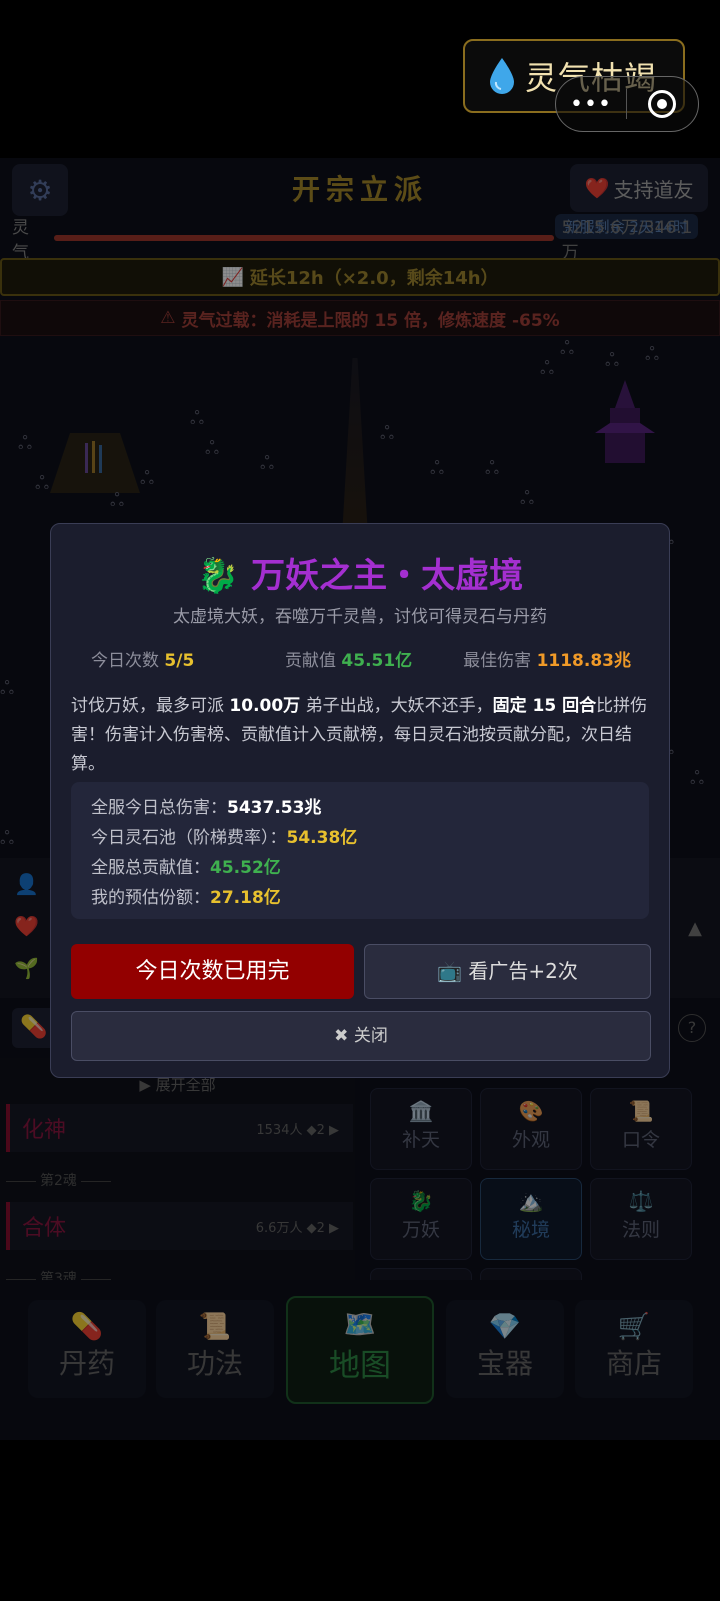  I want to click on dialog-title-text: 万妖之主・太虚境, so click(387, 576).